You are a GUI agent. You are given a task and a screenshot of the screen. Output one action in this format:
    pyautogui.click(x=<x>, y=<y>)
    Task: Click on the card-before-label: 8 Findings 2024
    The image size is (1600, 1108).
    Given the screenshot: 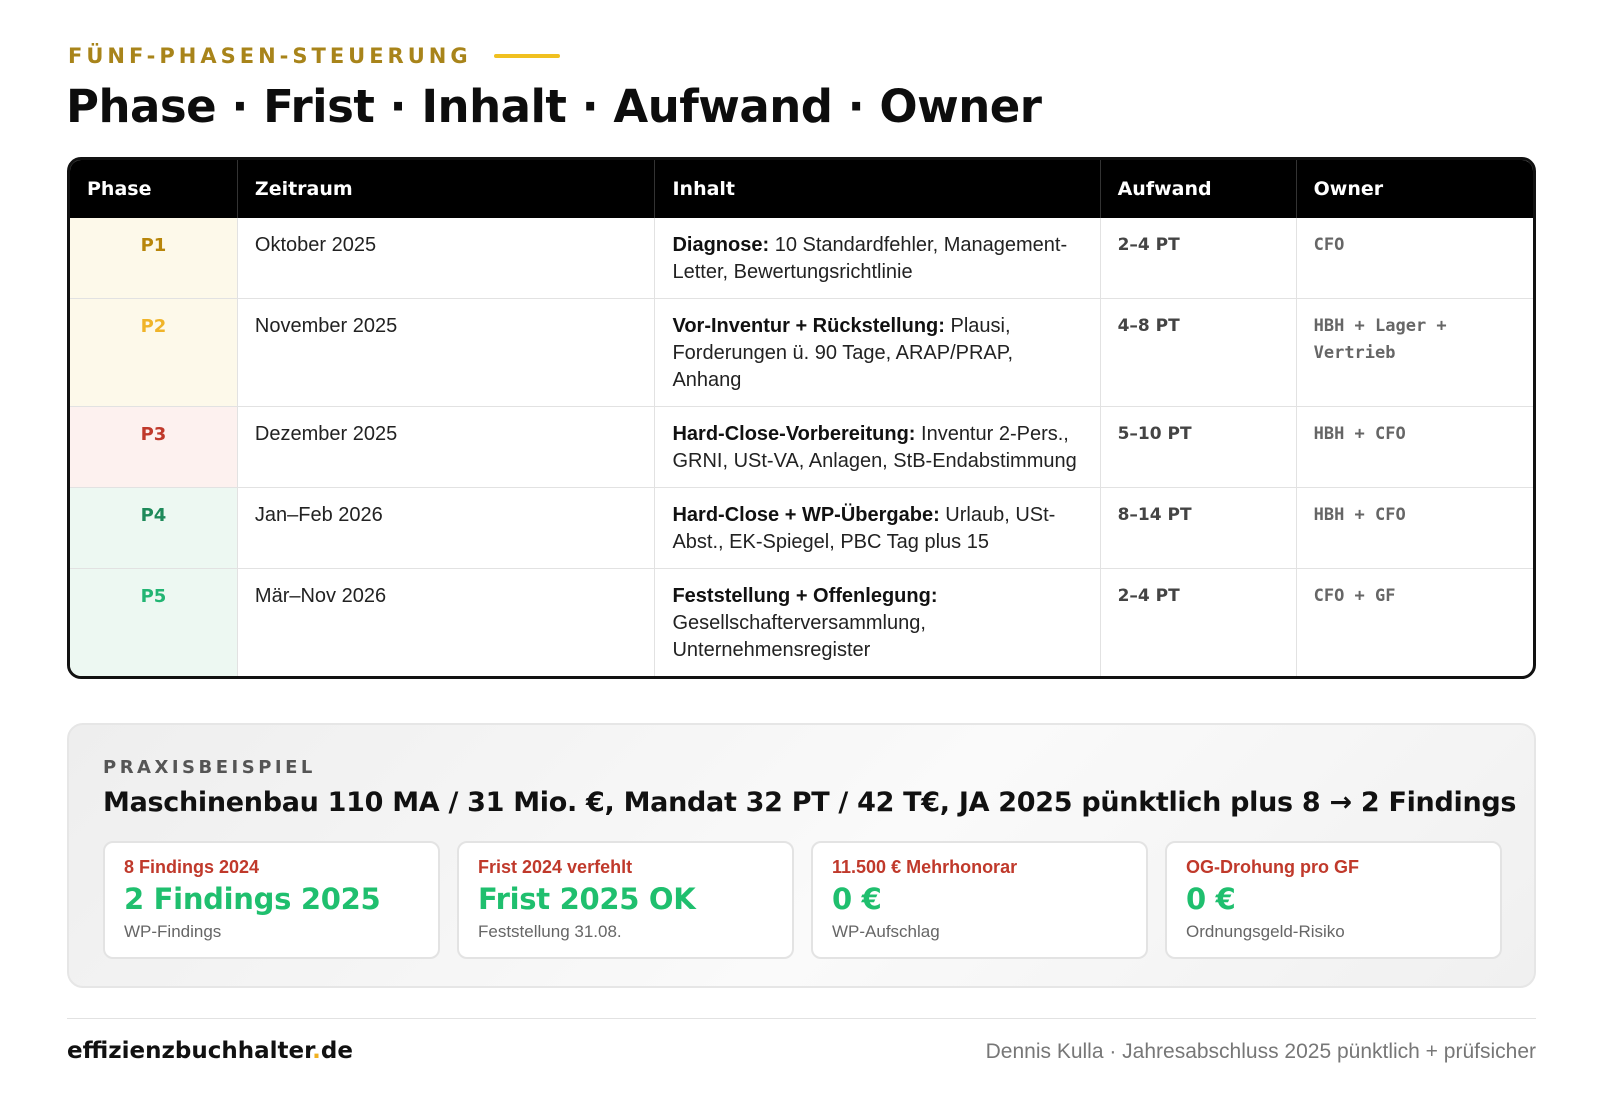 What is the action you would take?
    pyautogui.click(x=192, y=867)
    